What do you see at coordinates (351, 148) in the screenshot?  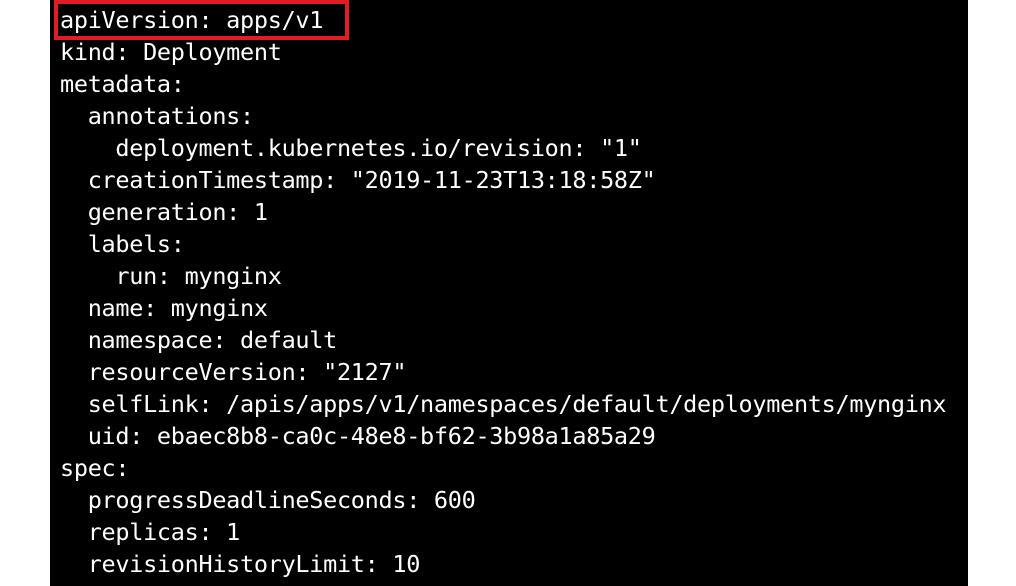 I see `yaml-line-revision: deployment.kubernetes.io/revision: "1"` at bounding box center [351, 148].